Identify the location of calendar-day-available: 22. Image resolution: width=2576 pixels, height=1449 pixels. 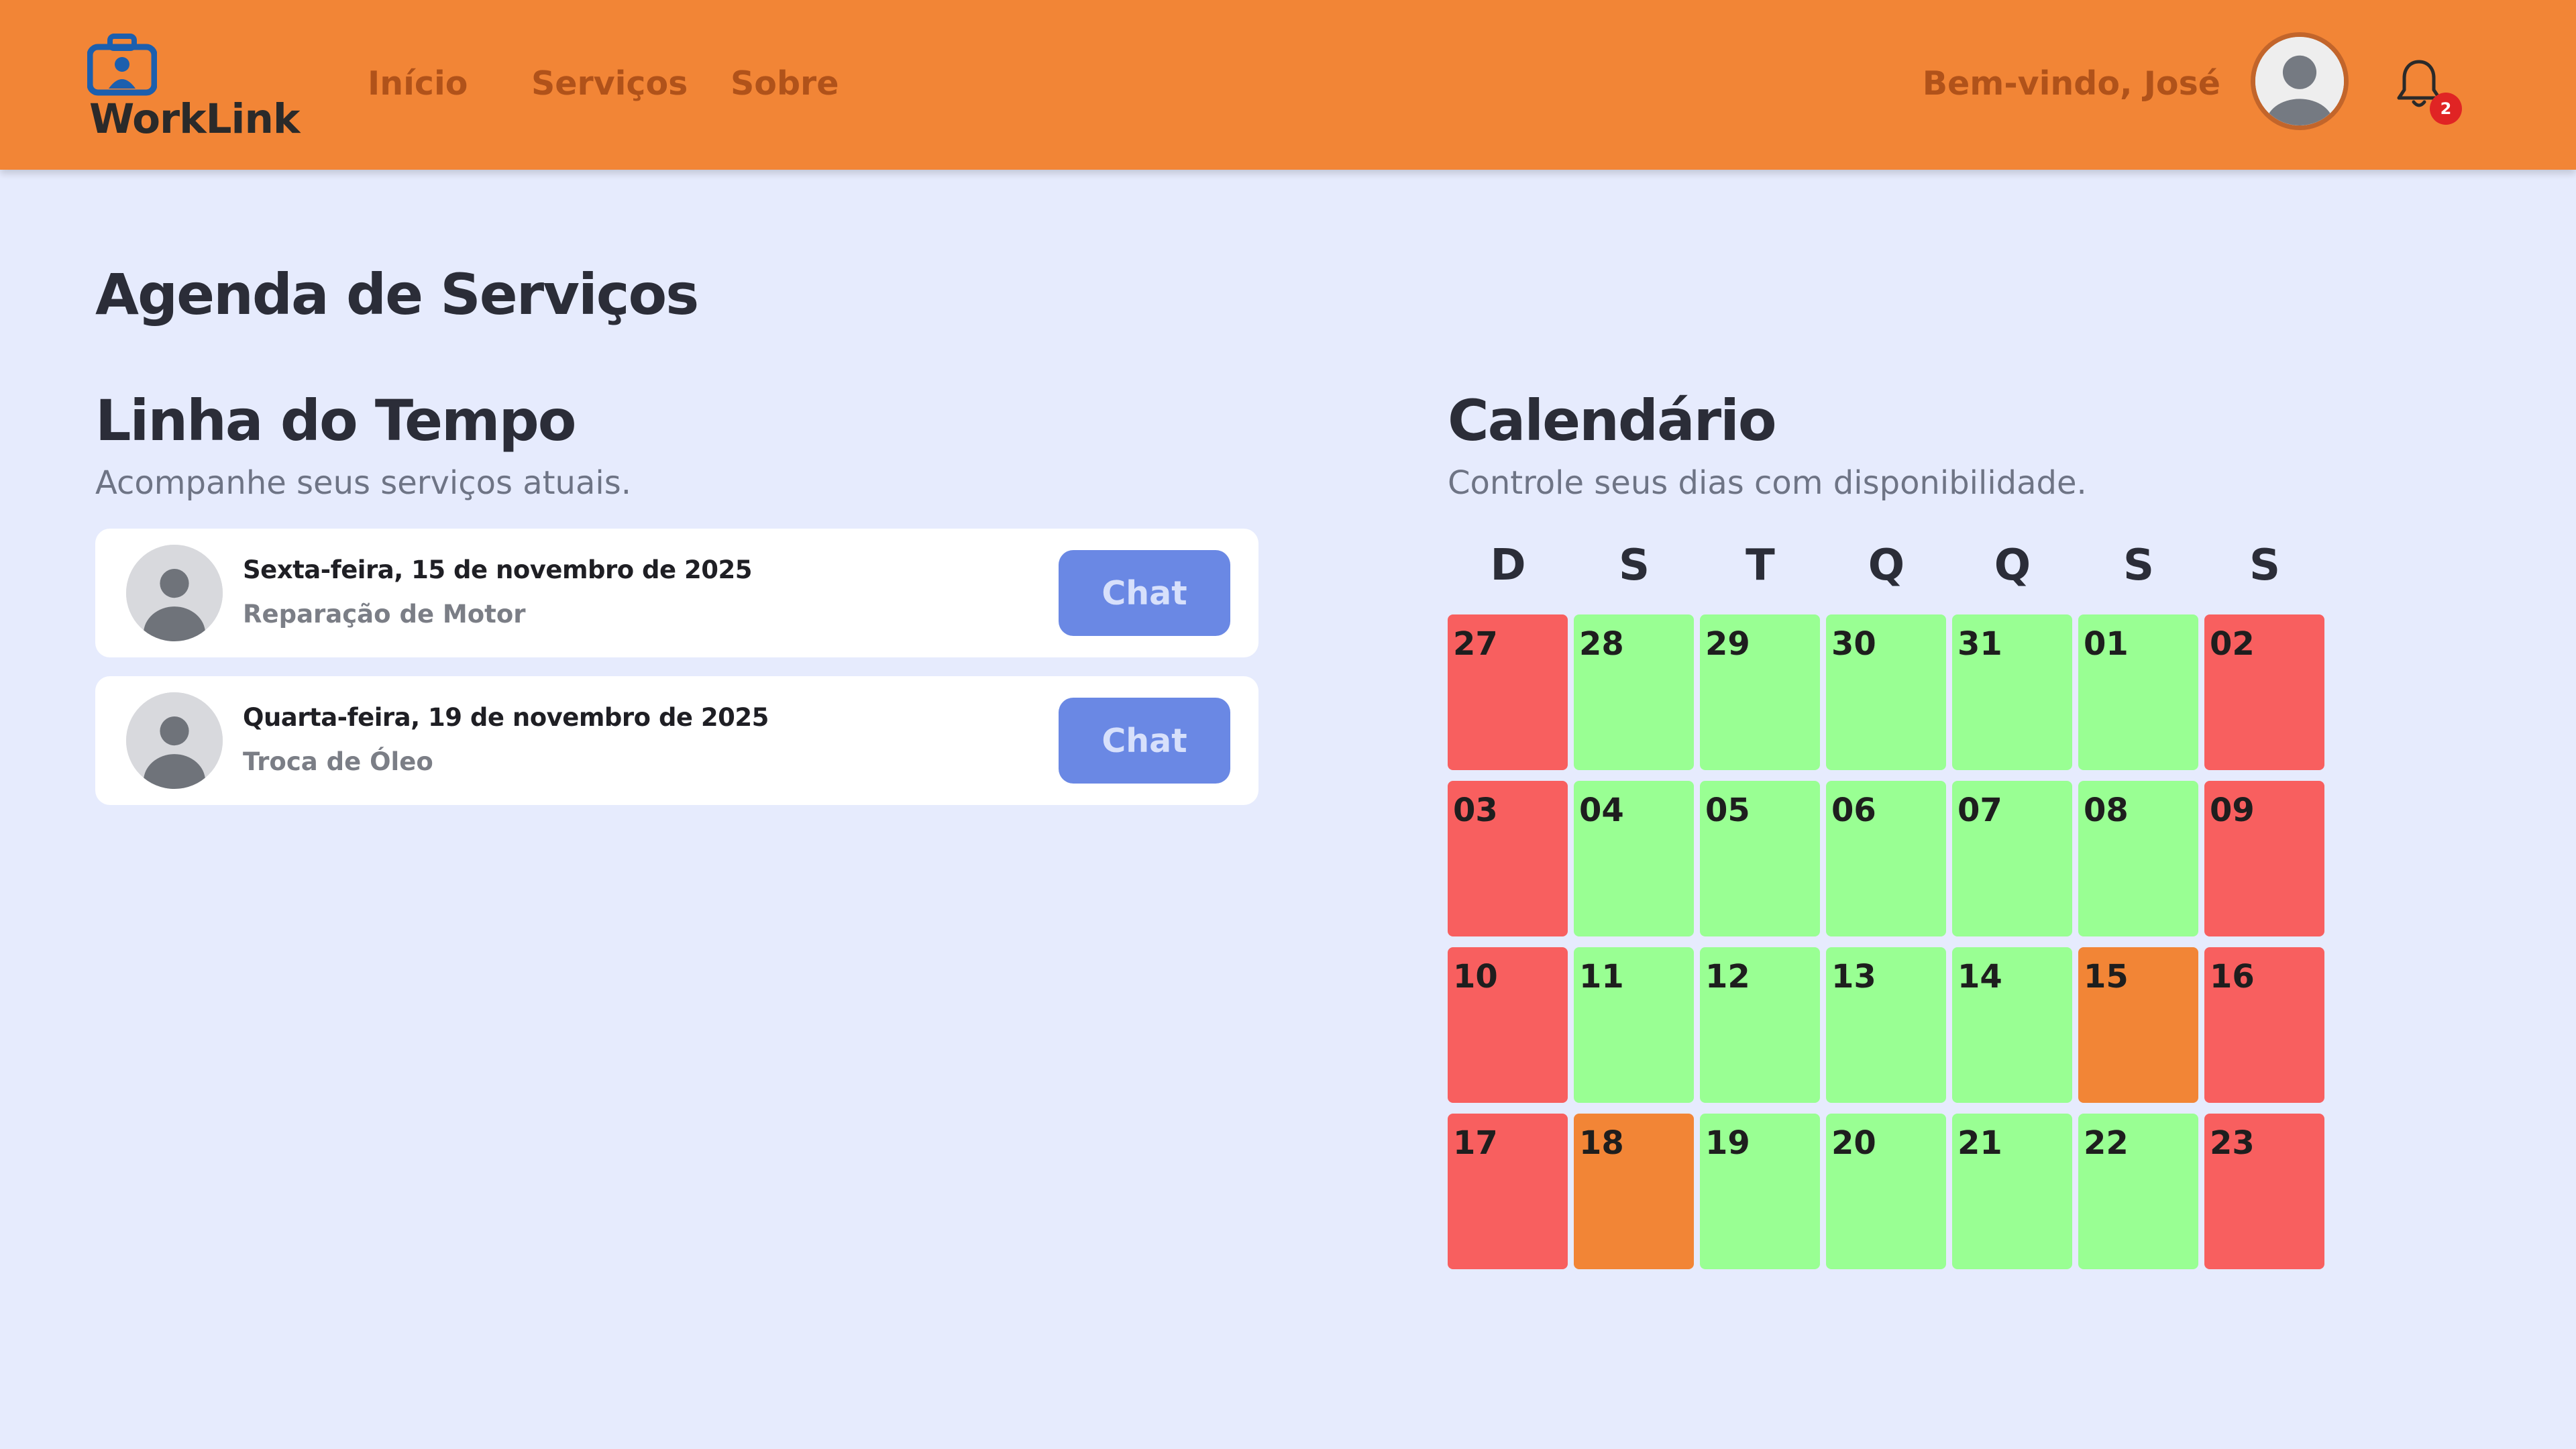
(2138, 1191).